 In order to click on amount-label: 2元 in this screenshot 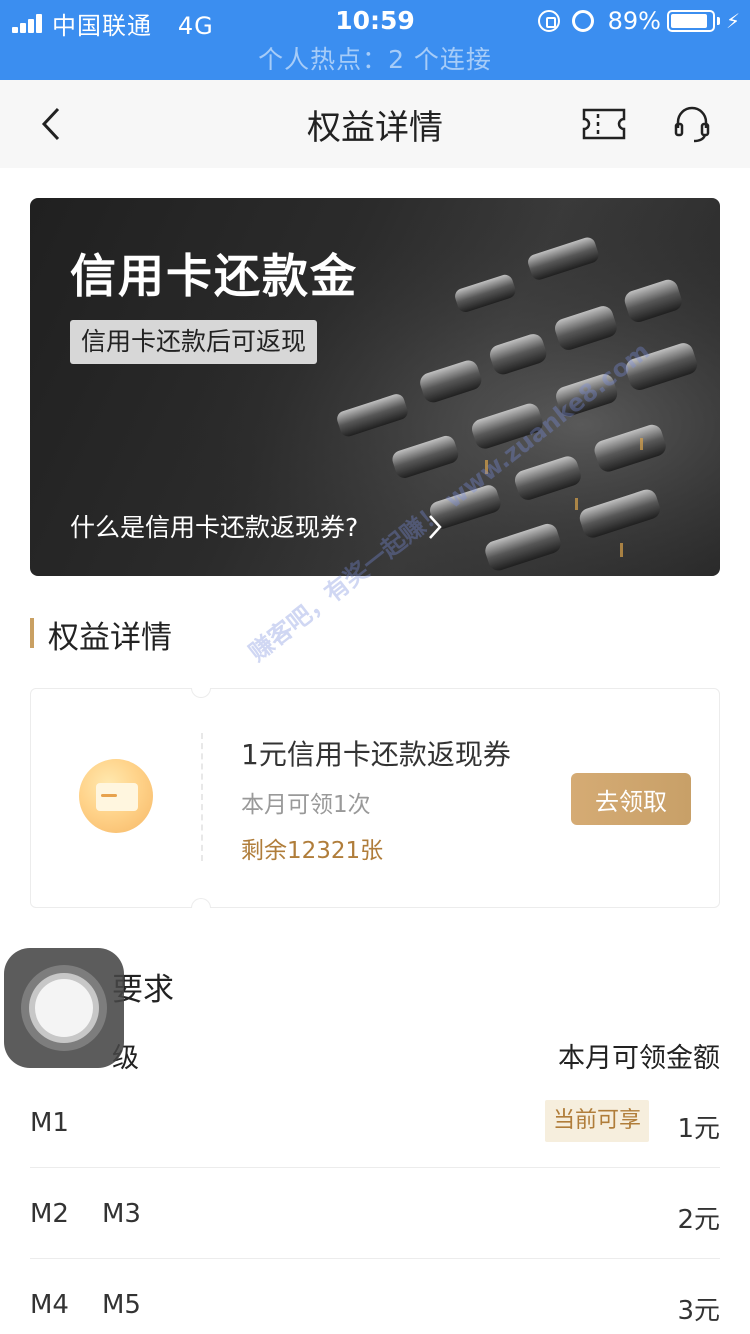, I will do `click(698, 1220)`.